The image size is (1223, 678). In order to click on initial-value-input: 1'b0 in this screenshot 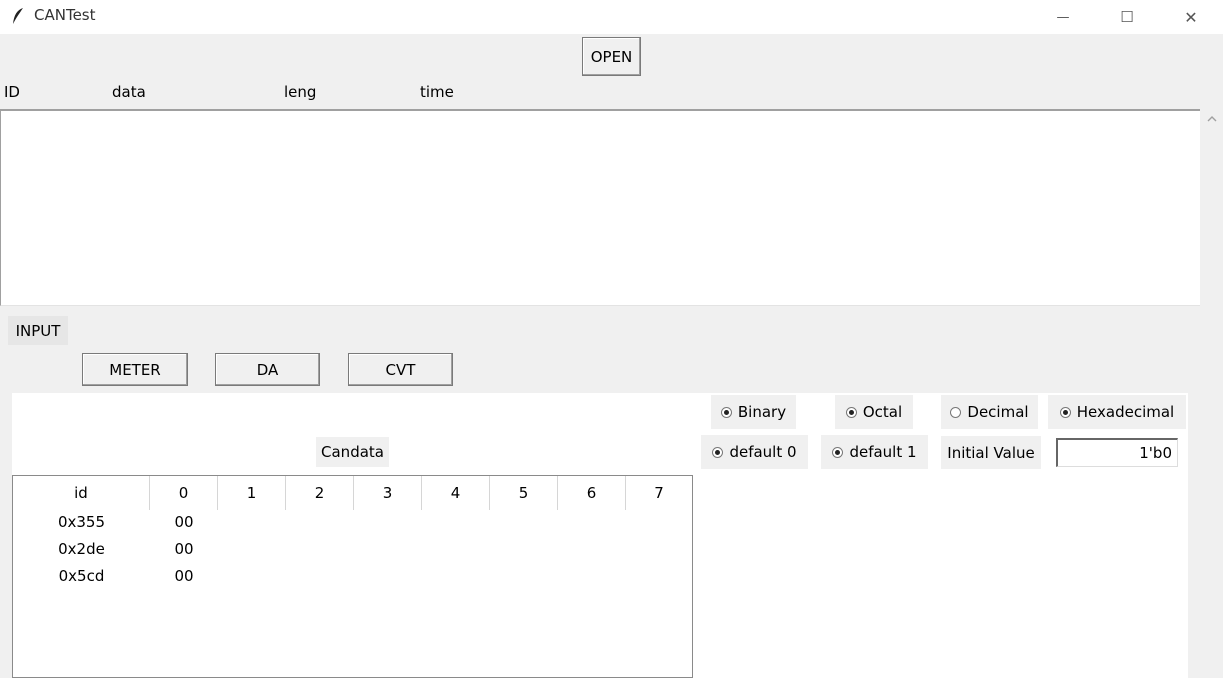, I will do `click(1117, 452)`.